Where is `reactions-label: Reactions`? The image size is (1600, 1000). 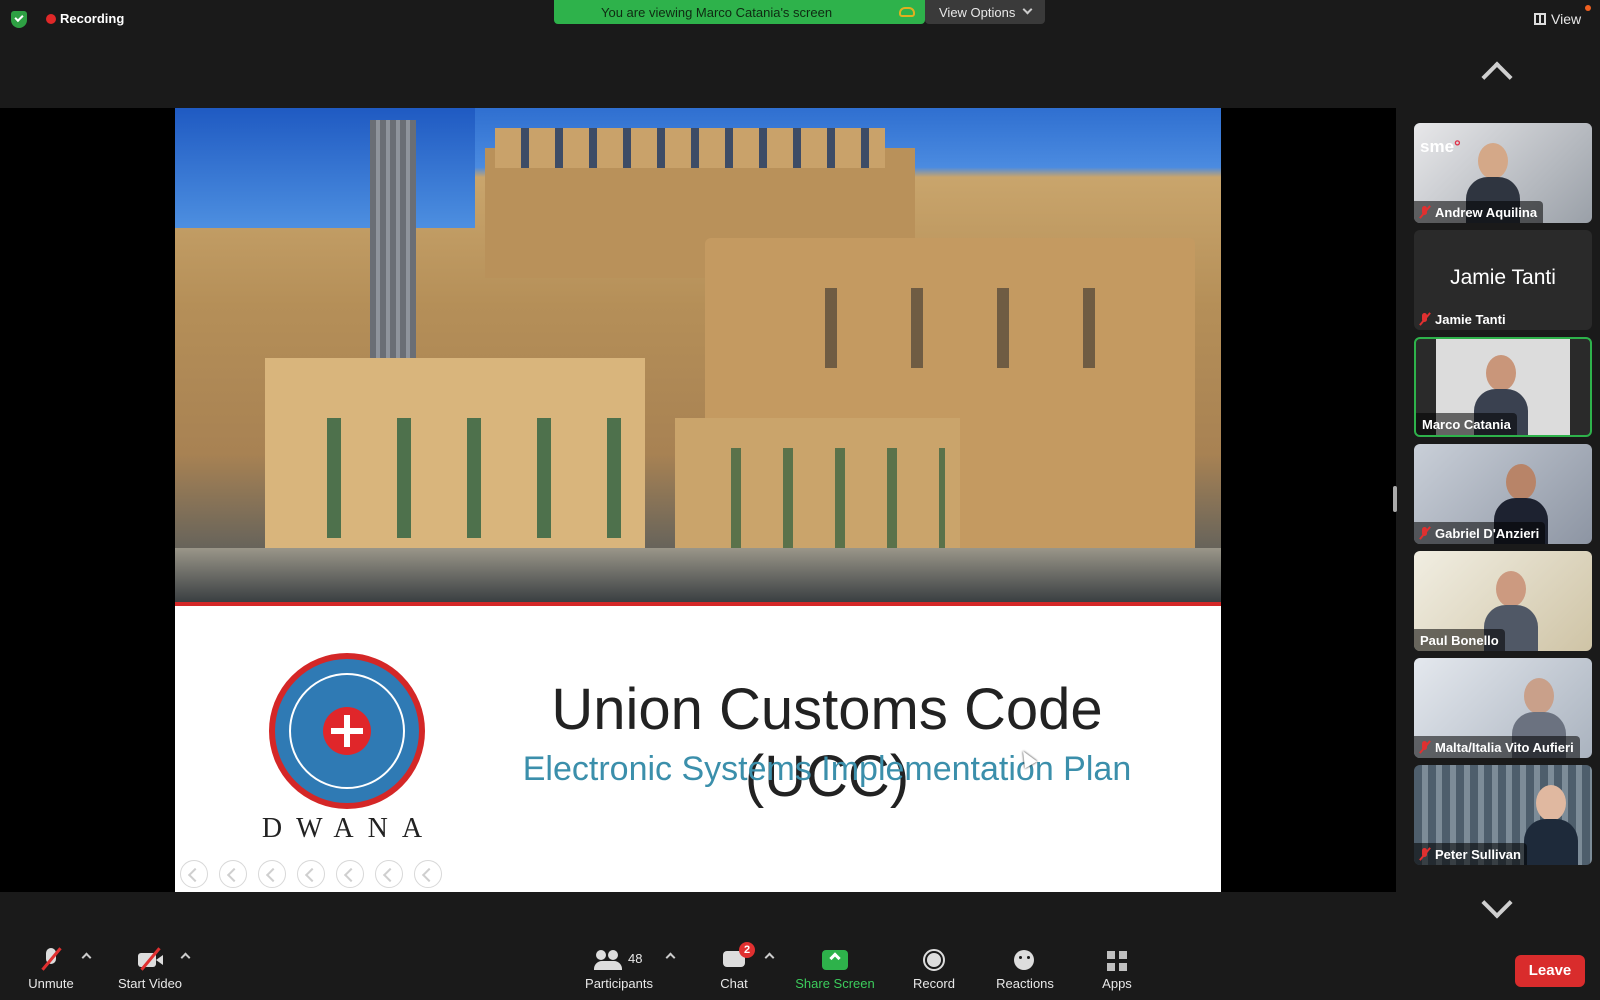 reactions-label: Reactions is located at coordinates (1025, 983).